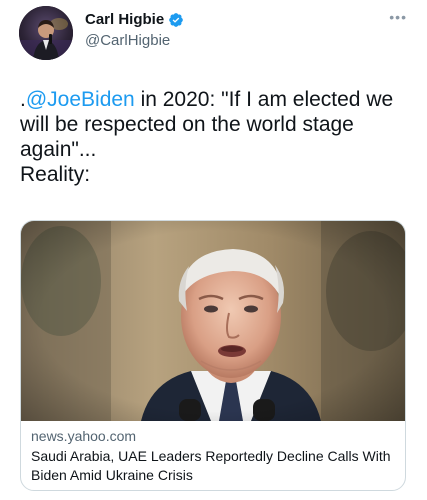 The width and height of the screenshot is (427, 500). What do you see at coordinates (398, 17) in the screenshot?
I see `ellipsis-icon: •••` at bounding box center [398, 17].